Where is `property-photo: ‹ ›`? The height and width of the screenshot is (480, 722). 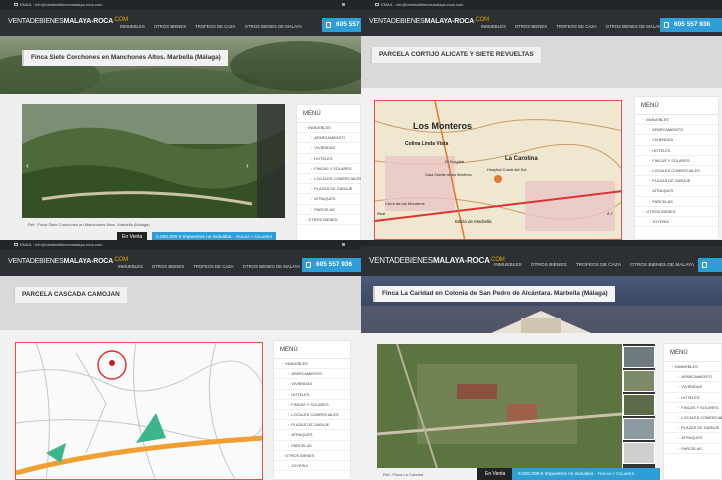 property-photo: ‹ › is located at coordinates (153, 161).